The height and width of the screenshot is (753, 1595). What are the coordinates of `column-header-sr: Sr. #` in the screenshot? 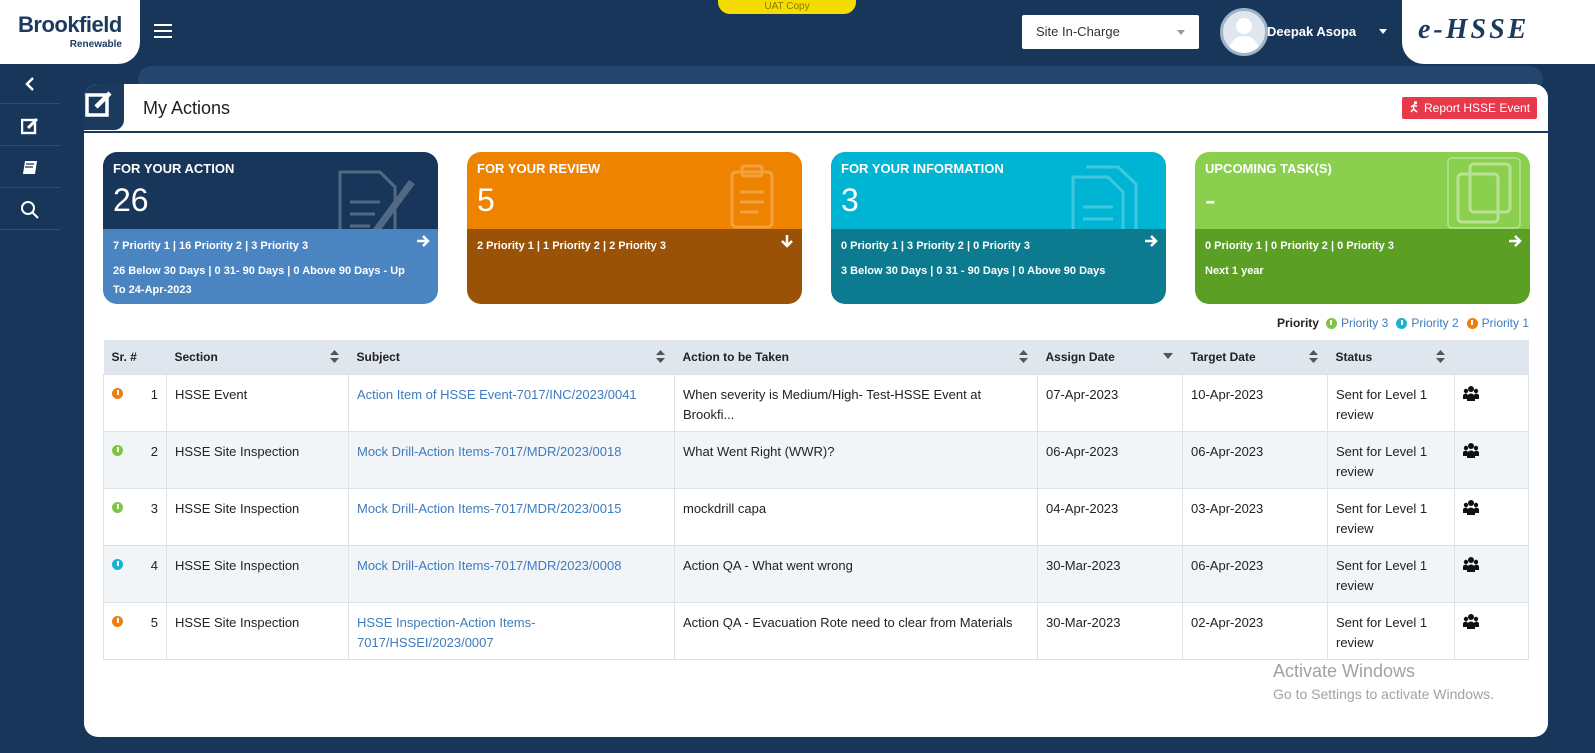 It's located at (135, 357).